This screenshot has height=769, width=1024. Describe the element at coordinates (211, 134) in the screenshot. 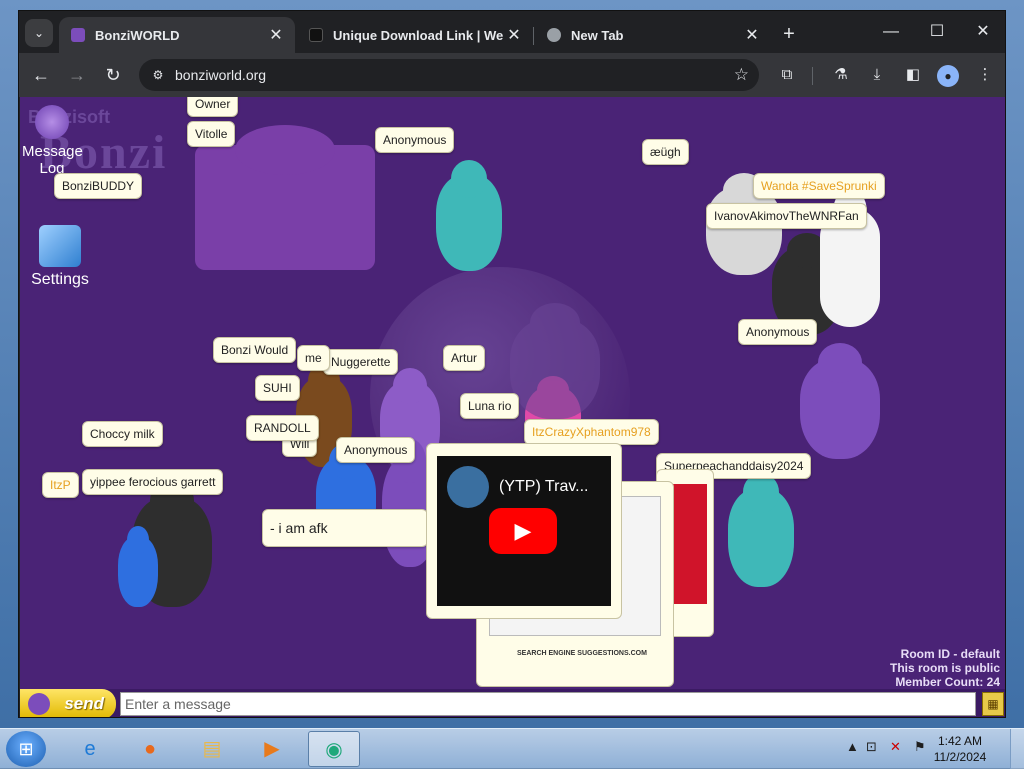

I see `name-bubble-vitolle: Vitolle` at that location.